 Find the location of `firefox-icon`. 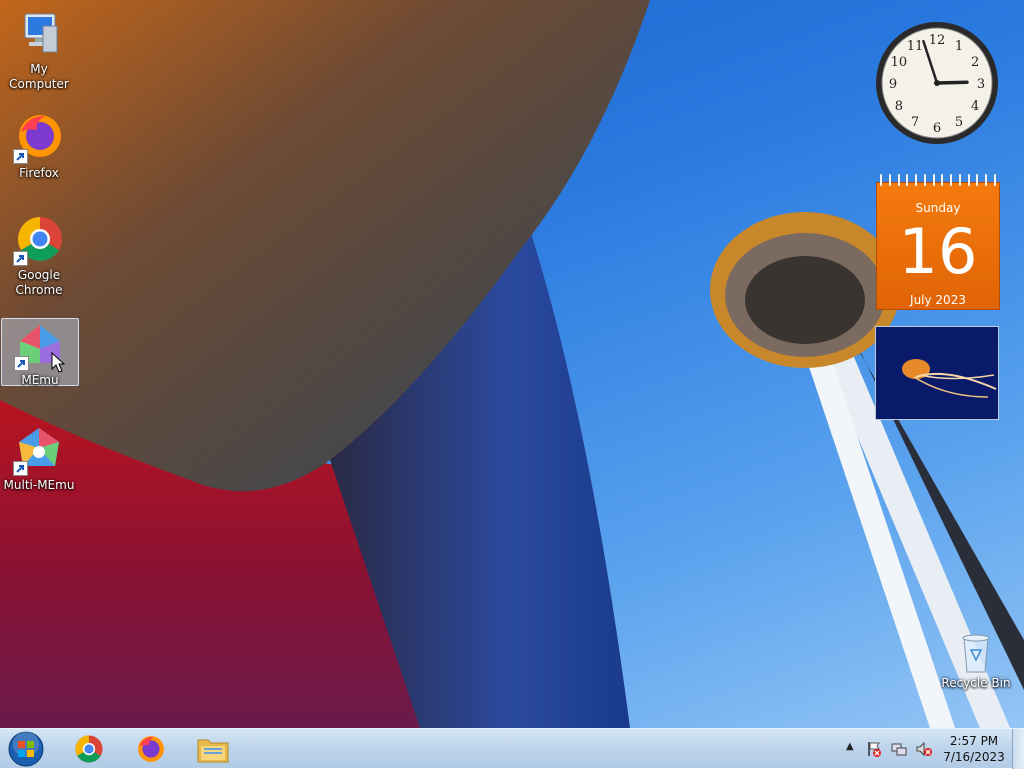

firefox-icon is located at coordinates (151, 749).